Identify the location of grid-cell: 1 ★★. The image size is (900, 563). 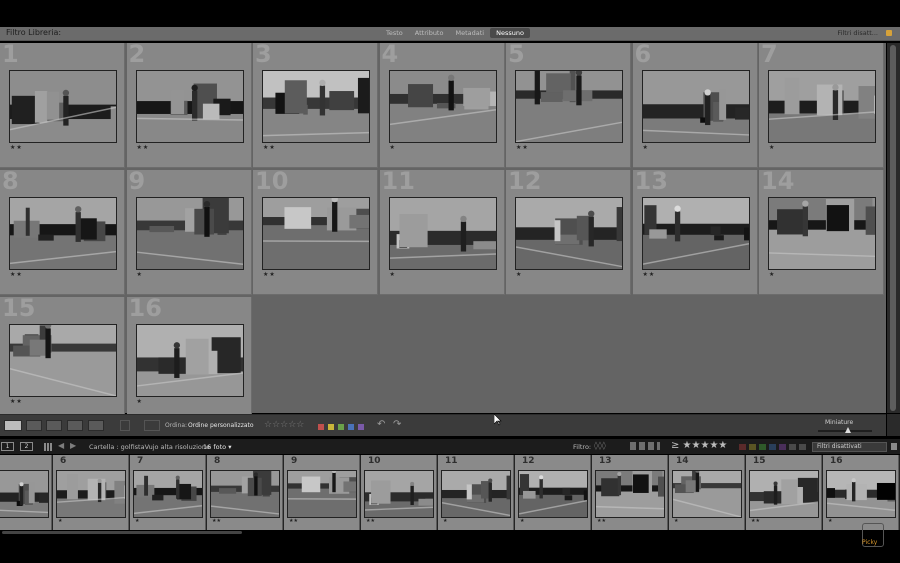
(62, 105).